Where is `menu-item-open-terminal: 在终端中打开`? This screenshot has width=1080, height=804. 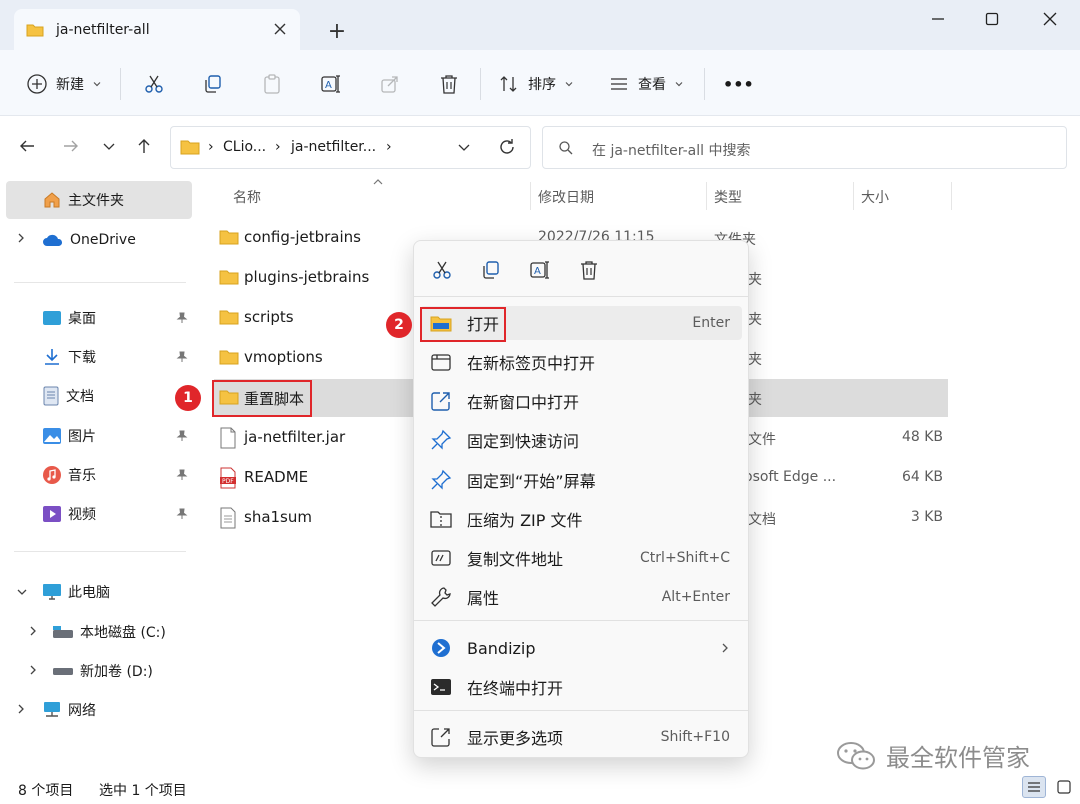 menu-item-open-terminal: 在终端中打开 is located at coordinates (581, 687).